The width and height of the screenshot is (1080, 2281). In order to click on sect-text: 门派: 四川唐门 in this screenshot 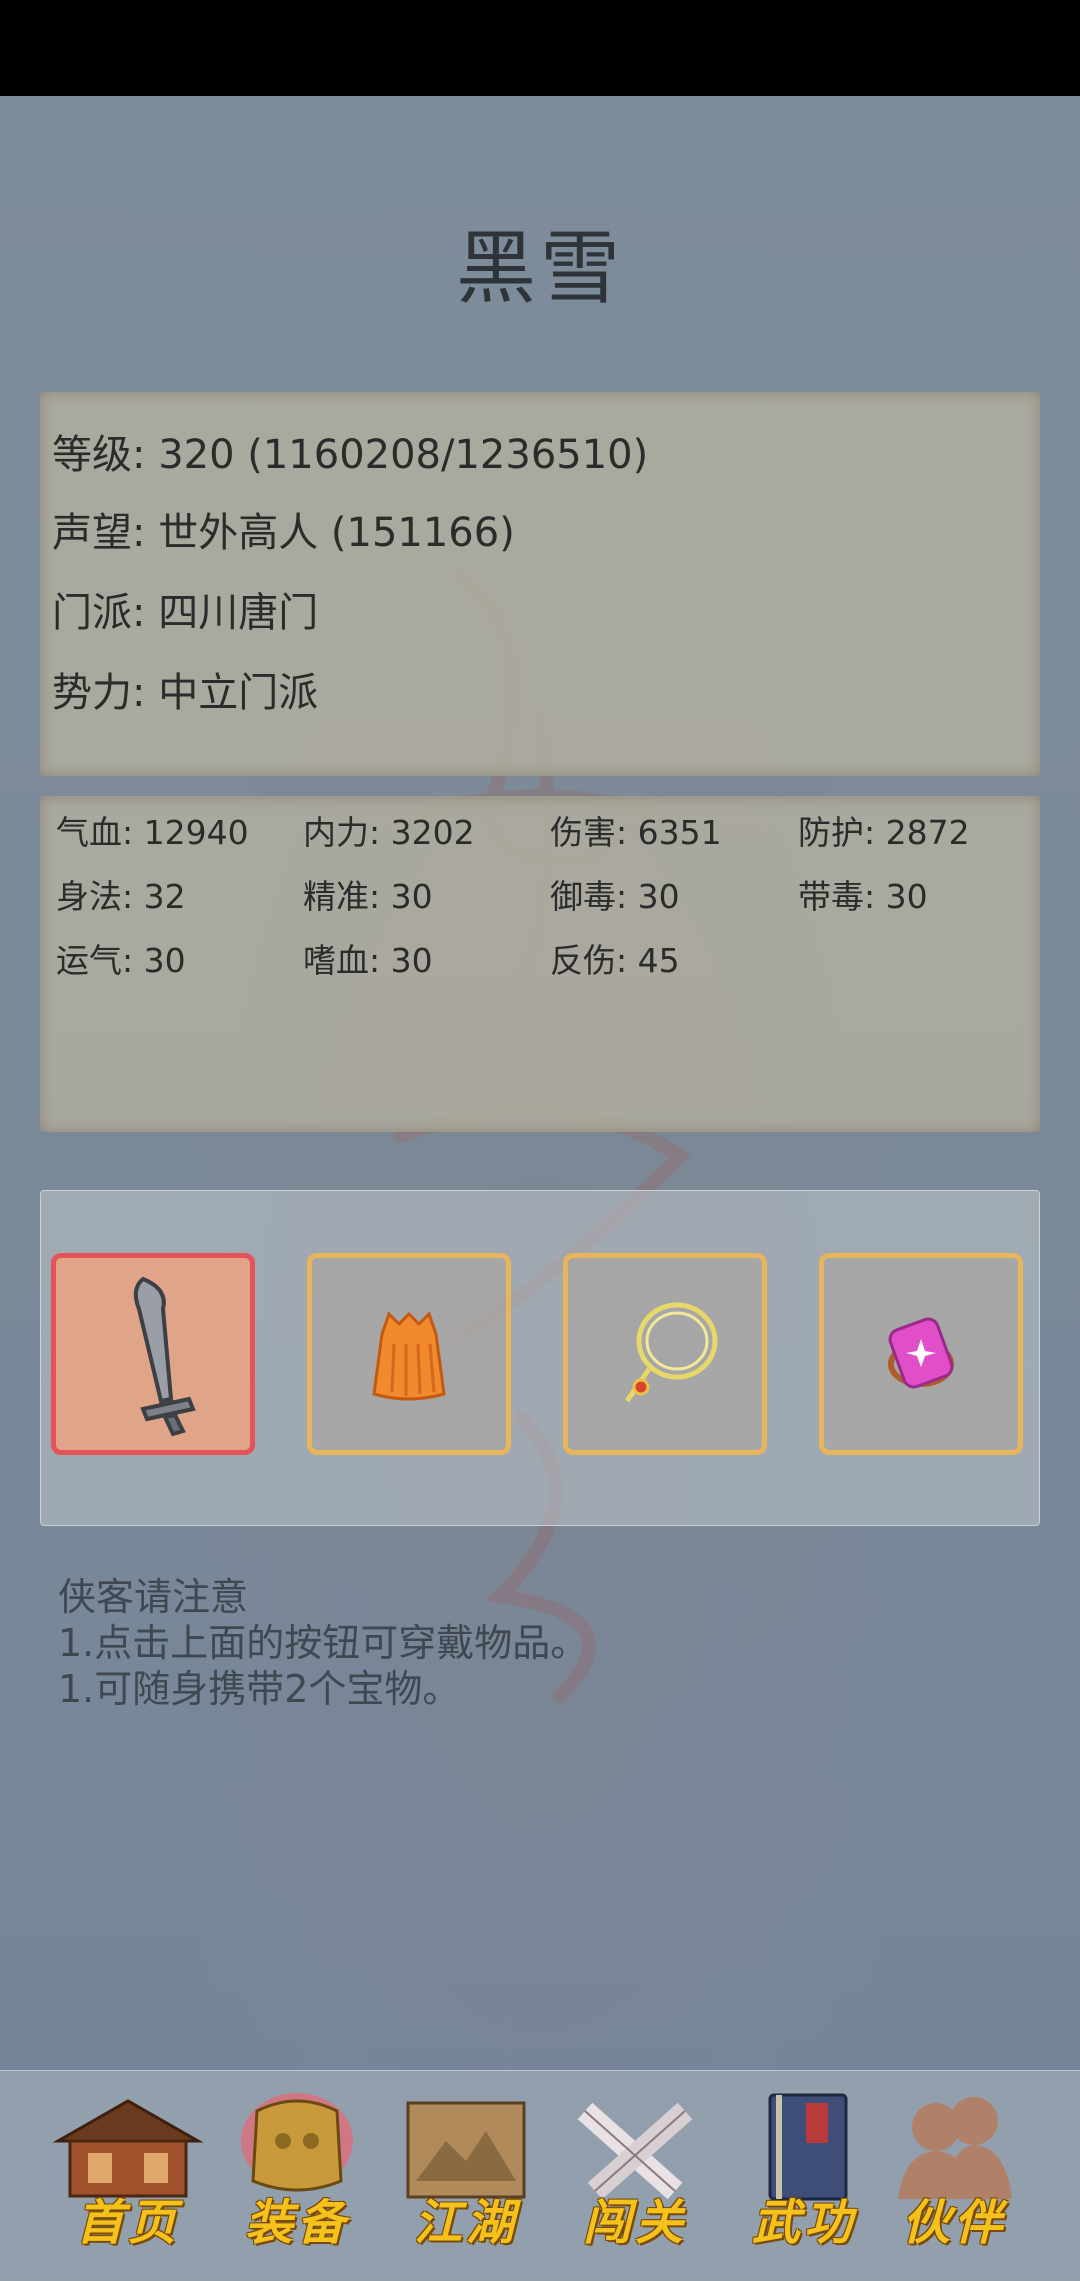, I will do `click(185, 613)`.